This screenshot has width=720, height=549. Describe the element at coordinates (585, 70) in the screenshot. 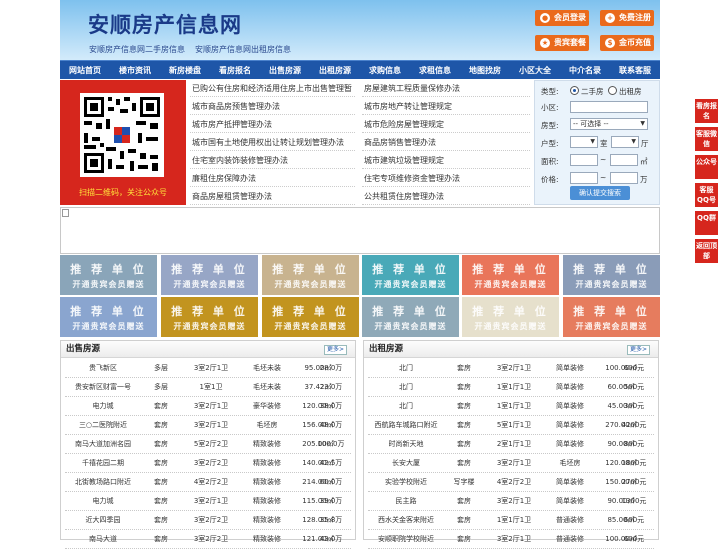

I see `nav-agents: 中介名录` at that location.